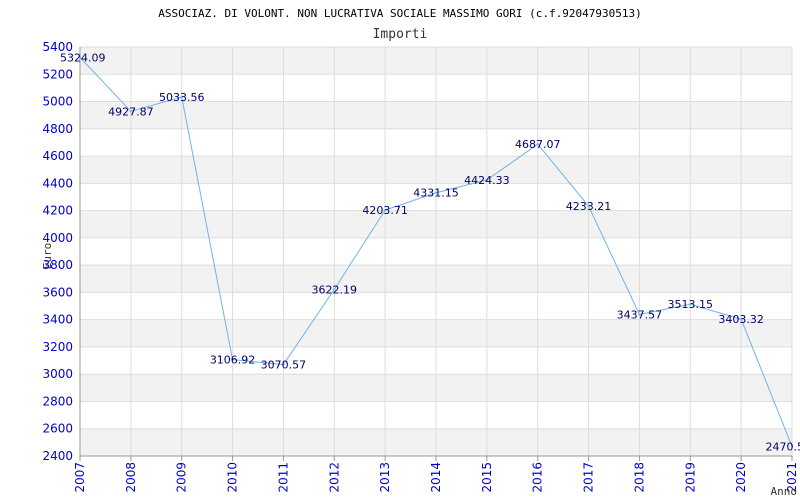  What do you see at coordinates (57, 47) in the screenshot?
I see `y-tick-label: 5400` at bounding box center [57, 47].